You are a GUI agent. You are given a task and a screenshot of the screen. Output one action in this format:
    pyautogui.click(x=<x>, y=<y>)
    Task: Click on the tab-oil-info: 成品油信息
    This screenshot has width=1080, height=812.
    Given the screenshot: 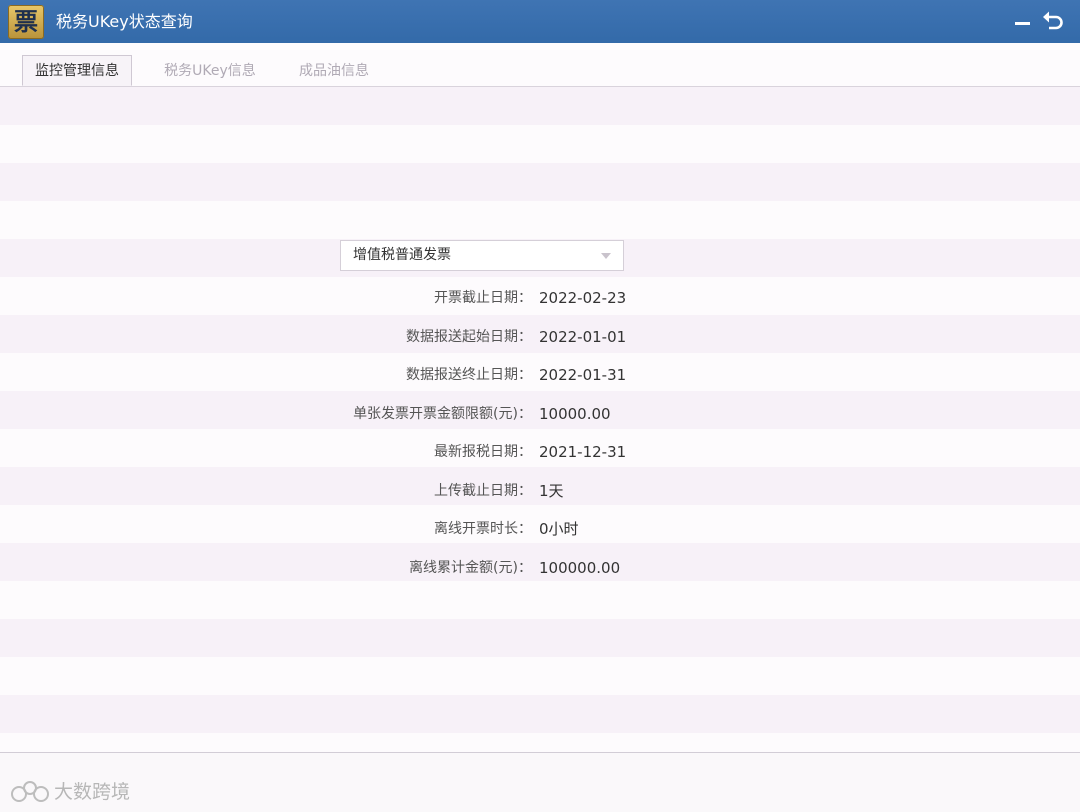 What is the action you would take?
    pyautogui.click(x=334, y=71)
    